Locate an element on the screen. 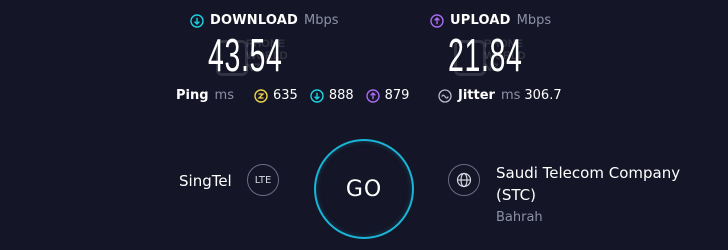 This screenshot has width=728, height=250. jitter-unit: ms is located at coordinates (510, 95).